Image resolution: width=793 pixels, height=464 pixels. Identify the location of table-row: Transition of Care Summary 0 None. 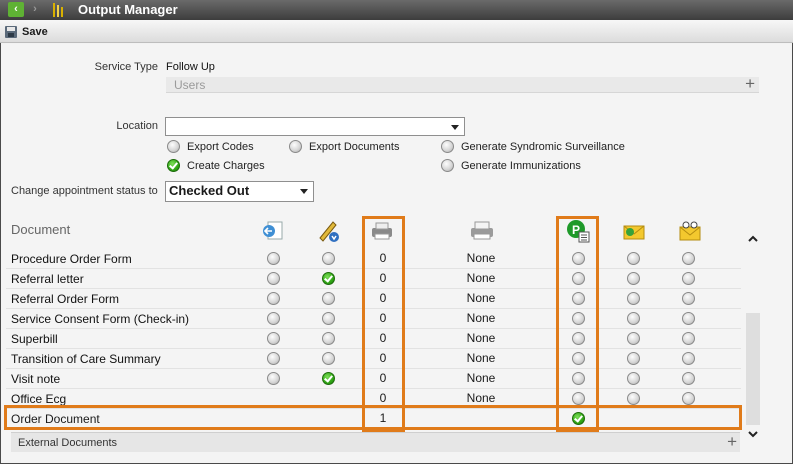
(373, 359).